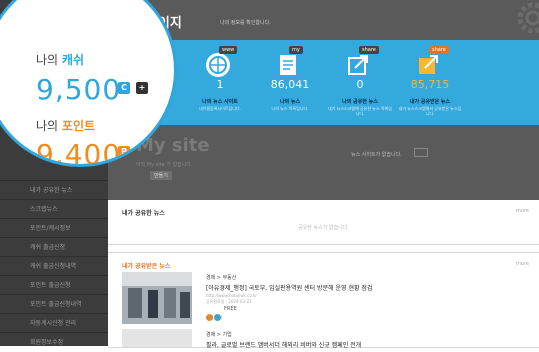 Image resolution: width=539 pixels, height=352 pixels. Describe the element at coordinates (221, 278) in the screenshot. I see `news-category: 경제 > 부동산` at that location.